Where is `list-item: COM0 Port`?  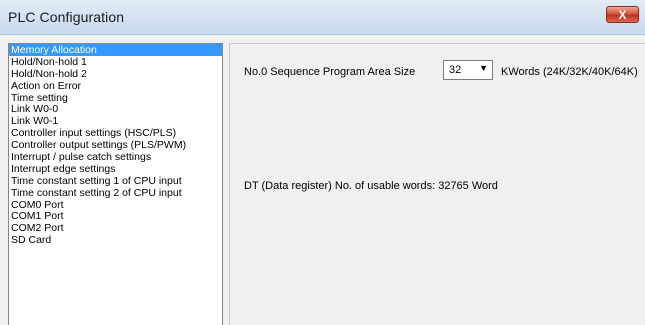 list-item: COM0 Port is located at coordinates (115, 205).